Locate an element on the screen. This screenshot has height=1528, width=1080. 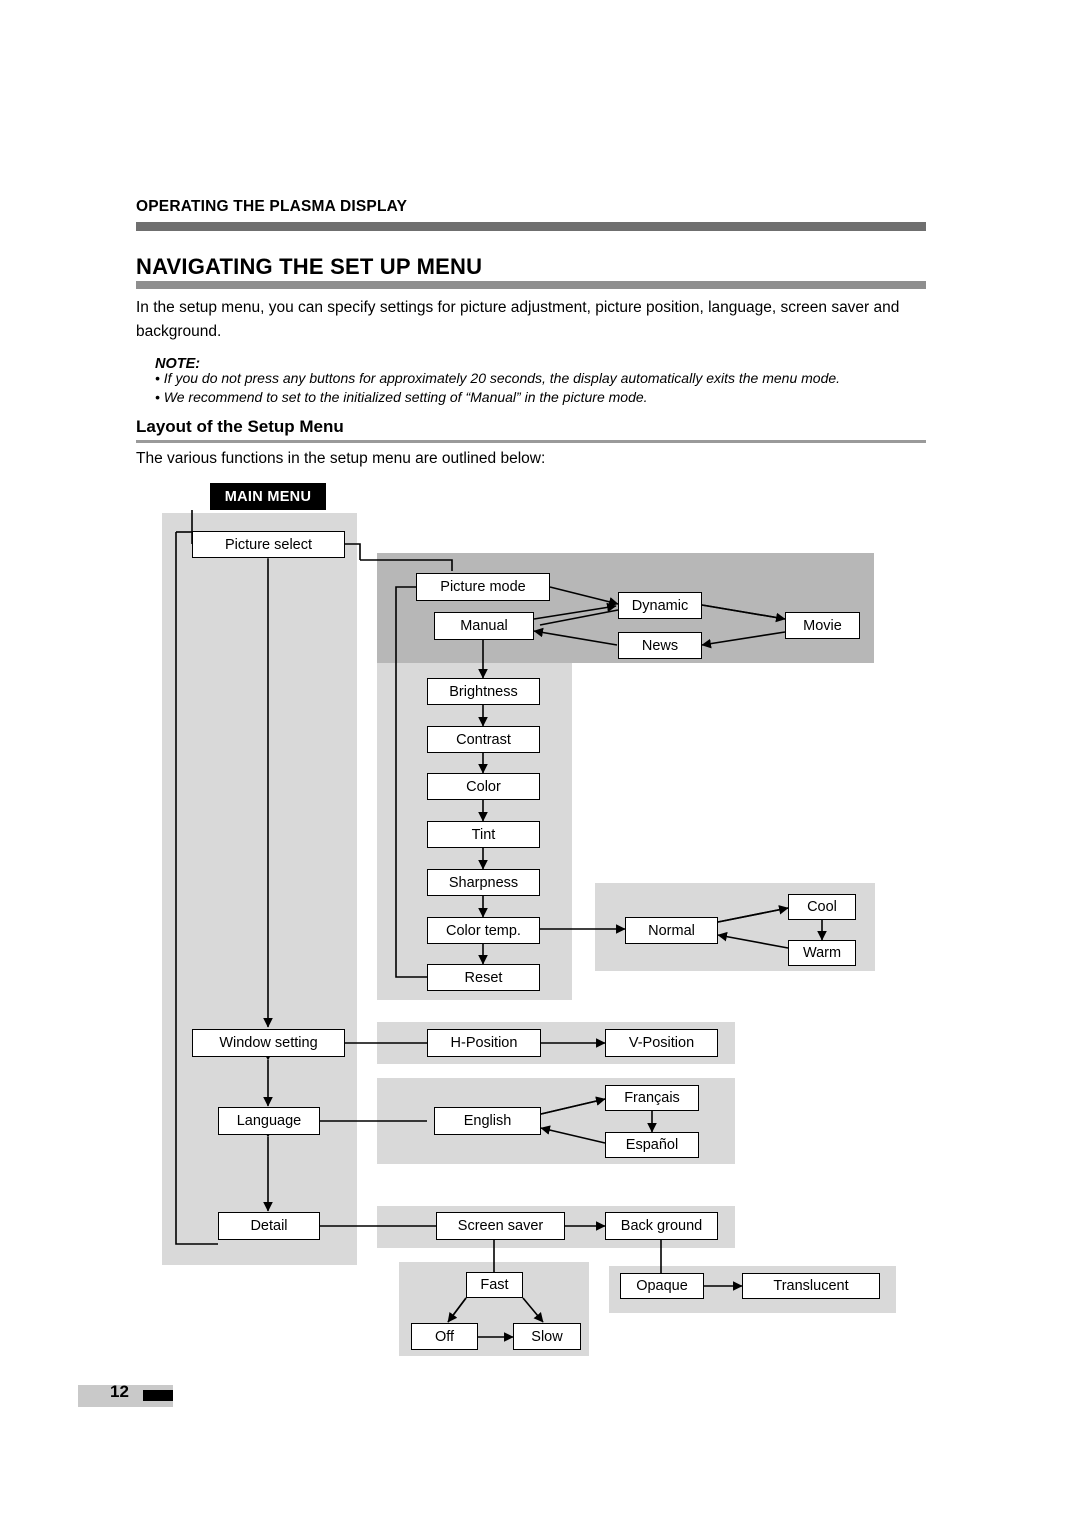
node-francais: Français is located at coordinates (652, 1098).